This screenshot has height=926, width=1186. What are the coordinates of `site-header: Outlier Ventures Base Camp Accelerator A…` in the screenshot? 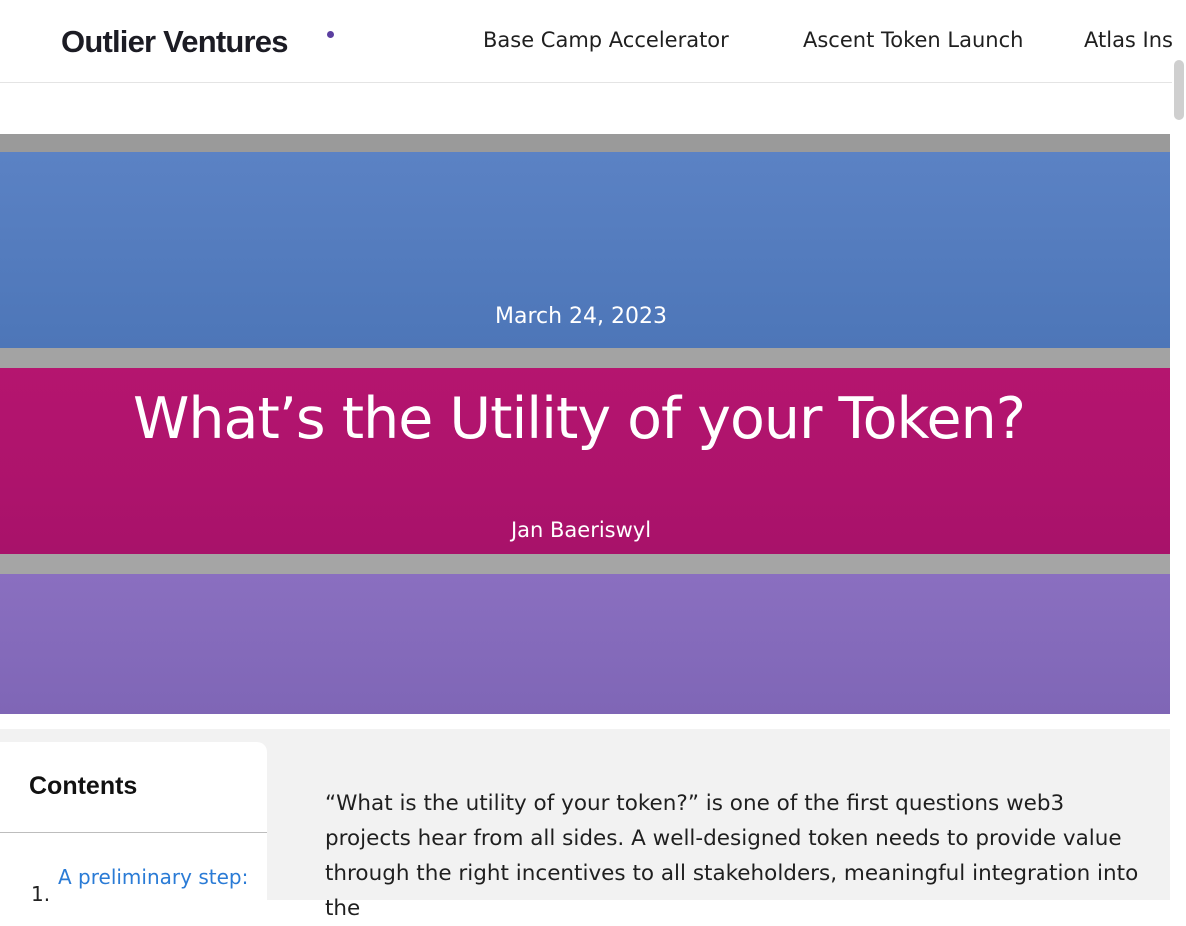 It's located at (593, 41).